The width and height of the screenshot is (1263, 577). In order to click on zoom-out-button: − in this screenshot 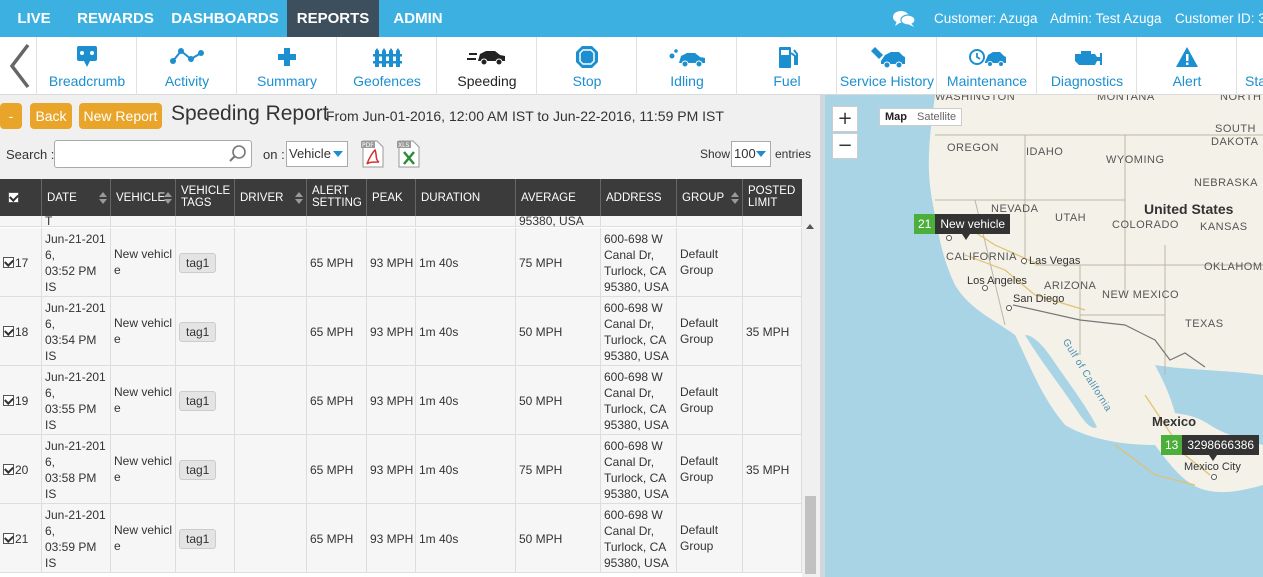, I will do `click(845, 146)`.